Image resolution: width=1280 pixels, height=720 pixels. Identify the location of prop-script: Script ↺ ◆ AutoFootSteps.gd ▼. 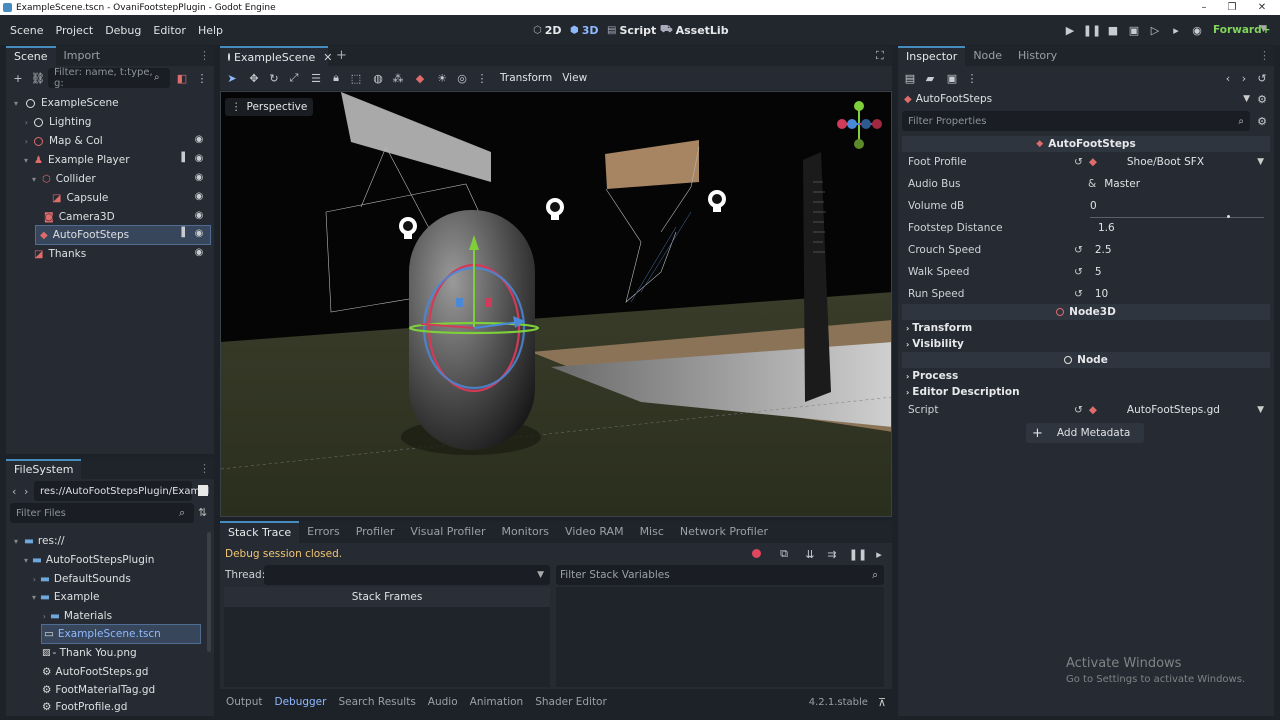
(1087, 410).